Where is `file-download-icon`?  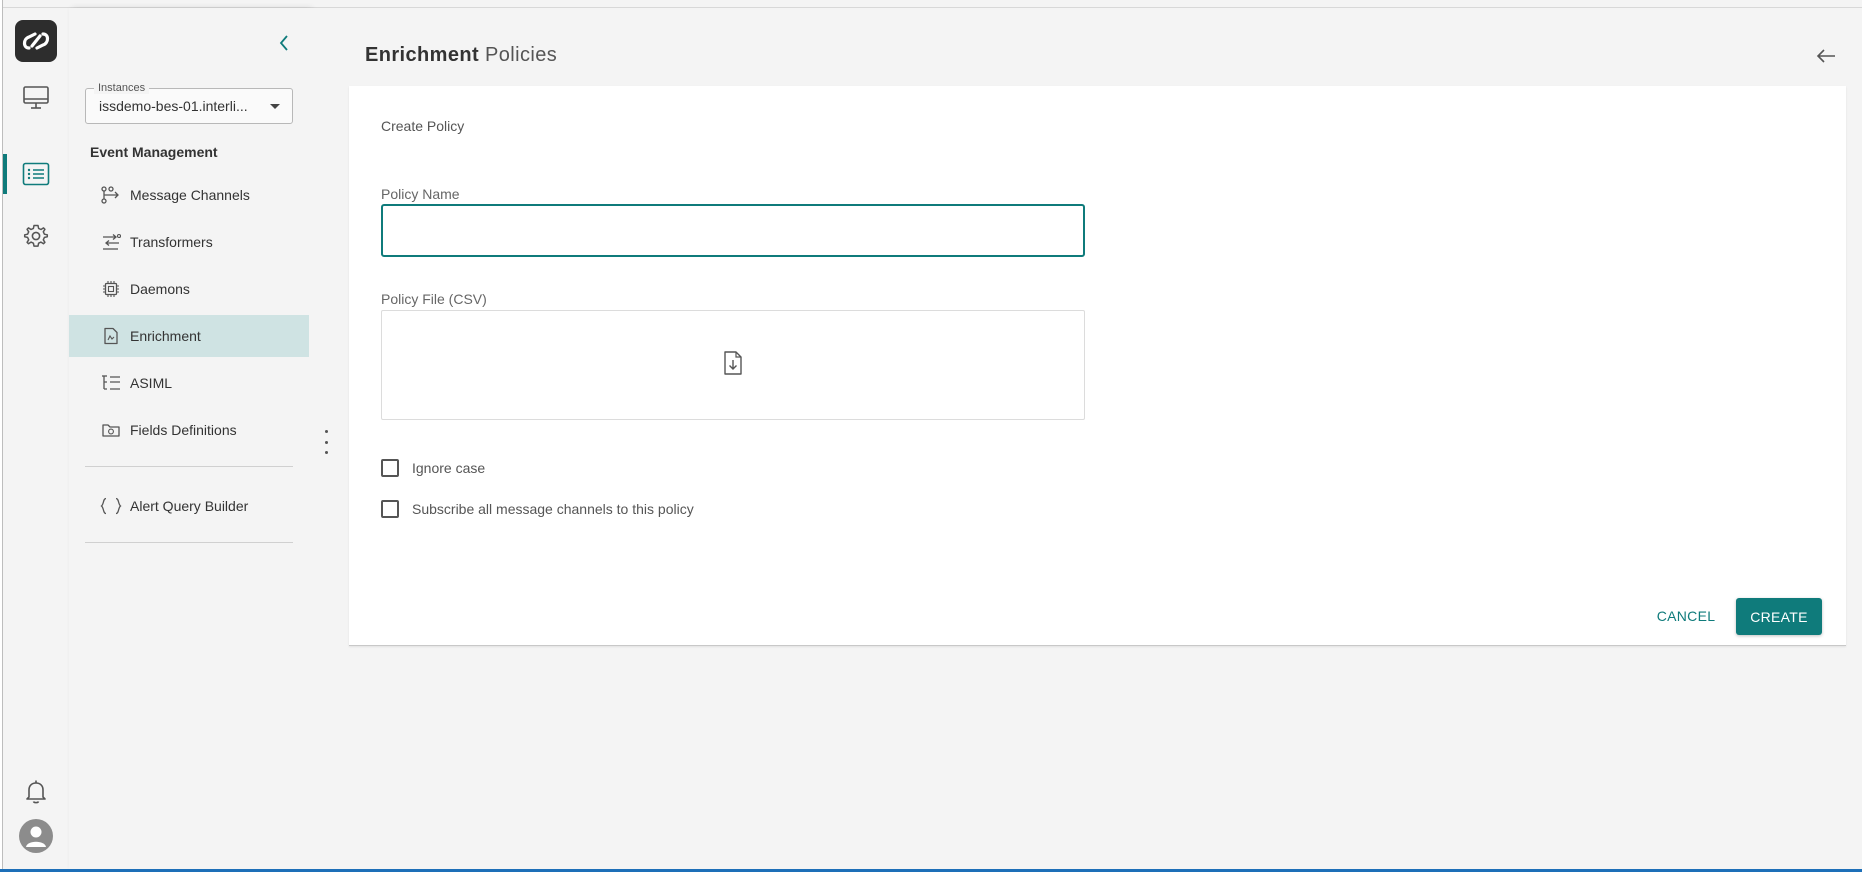 file-download-icon is located at coordinates (733, 365).